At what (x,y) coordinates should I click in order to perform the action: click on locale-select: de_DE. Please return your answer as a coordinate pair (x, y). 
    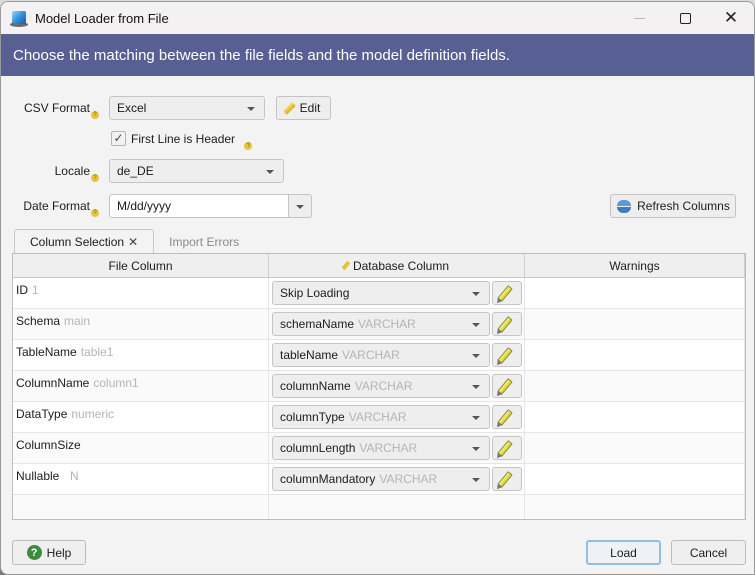
    Looking at the image, I should click on (196, 171).